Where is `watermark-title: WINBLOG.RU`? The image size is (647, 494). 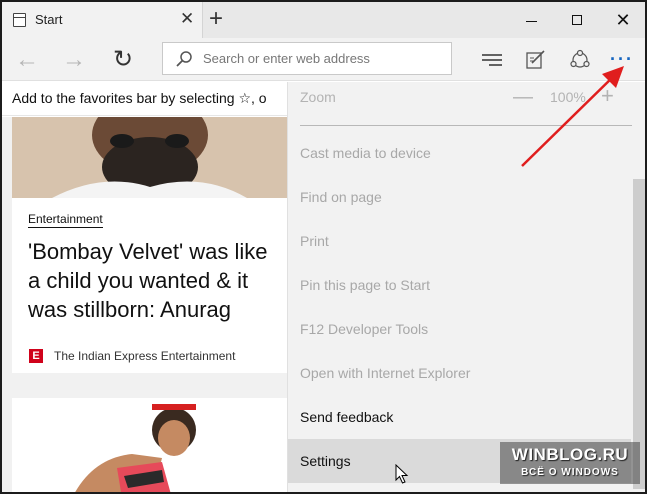 watermark-title: WINBLOG.RU is located at coordinates (570, 454).